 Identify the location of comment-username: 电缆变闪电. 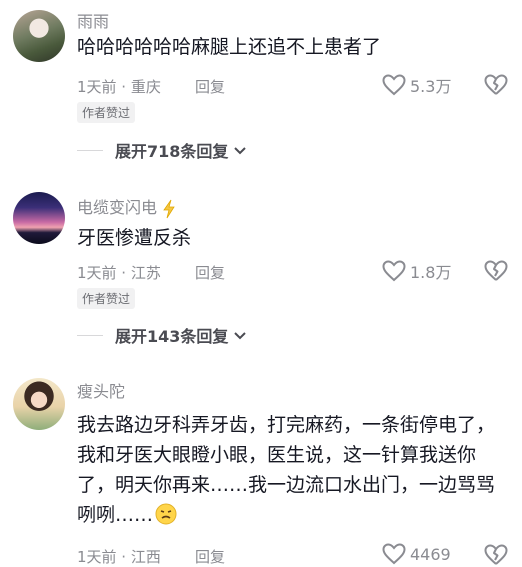
(127, 206).